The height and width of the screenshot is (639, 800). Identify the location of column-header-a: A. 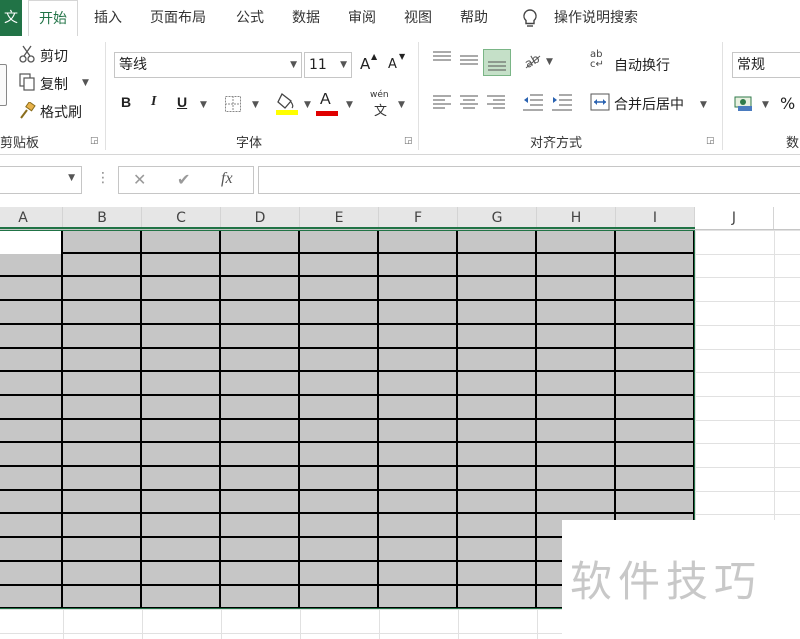
(31, 218).